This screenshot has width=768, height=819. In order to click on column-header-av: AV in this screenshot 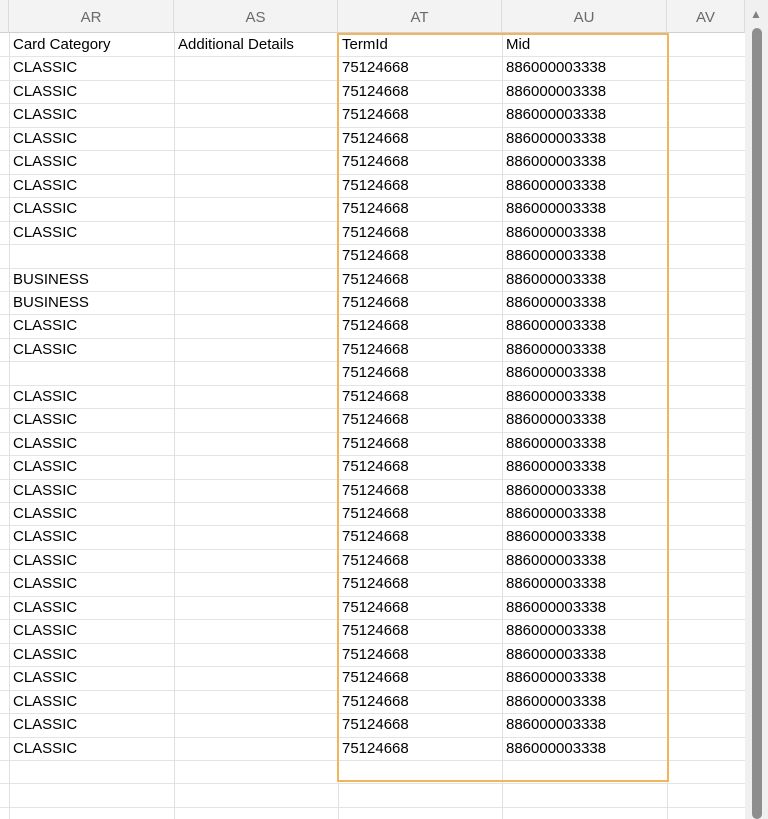, I will do `click(706, 16)`.